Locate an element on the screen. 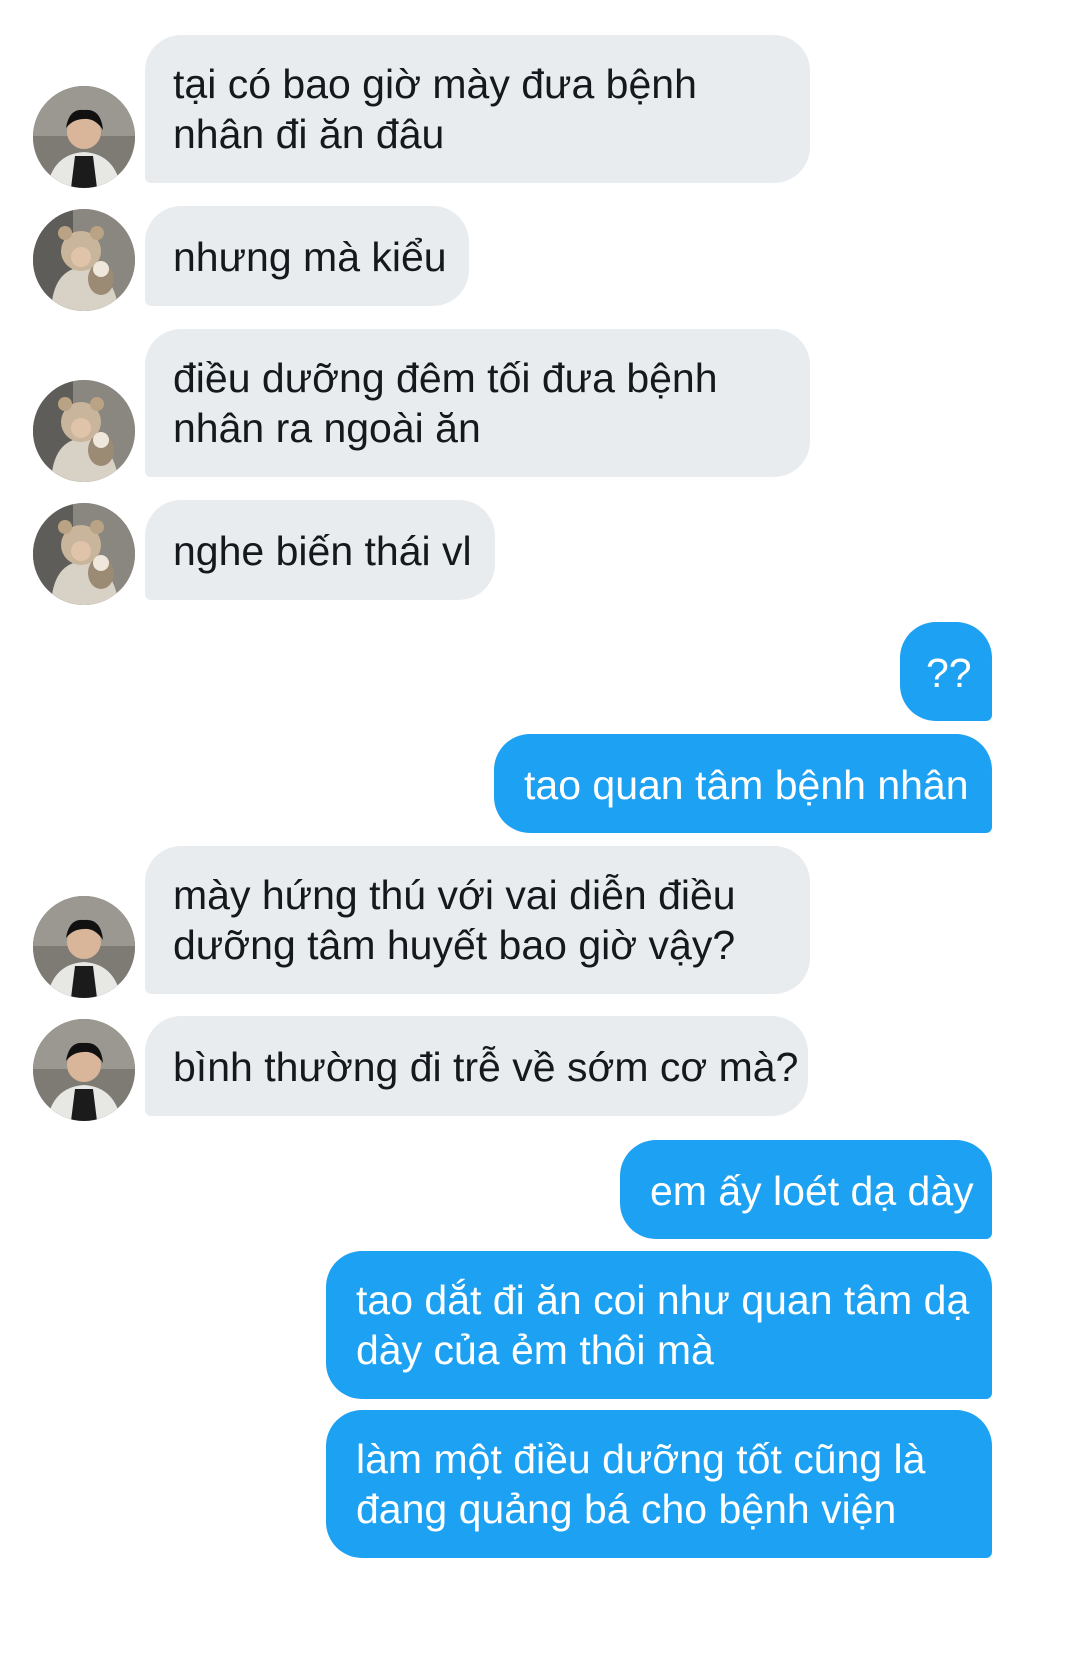  message-incoming: bình thường đi trễ về sớm cơ mà? is located at coordinates (476, 1066).